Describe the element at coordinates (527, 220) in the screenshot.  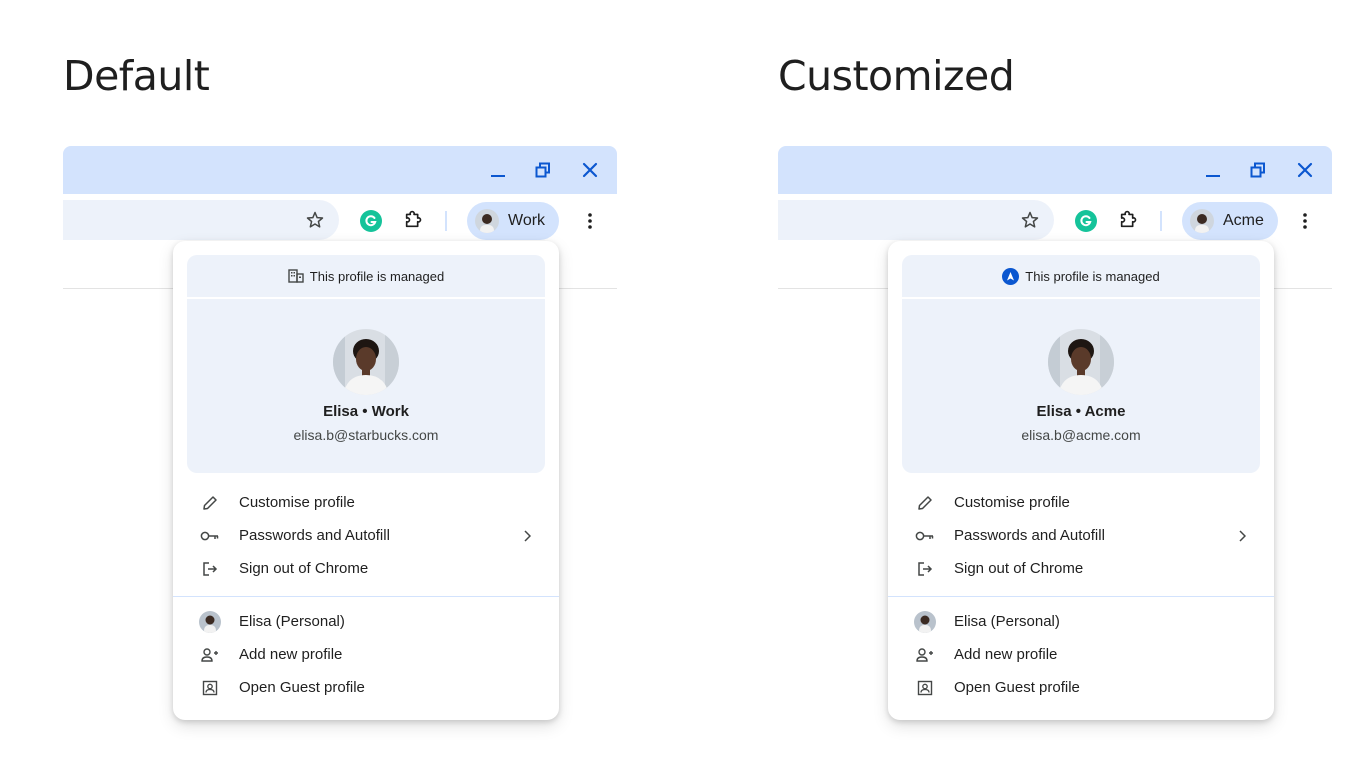
I see `profile-chip-label: Work` at that location.